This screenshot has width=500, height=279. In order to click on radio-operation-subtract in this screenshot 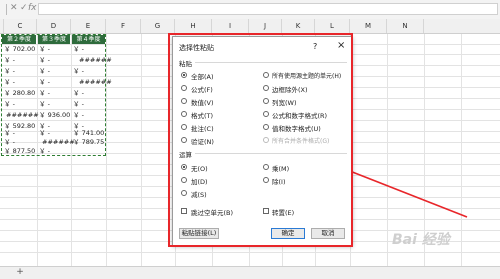, I will do `click(184, 193)`.